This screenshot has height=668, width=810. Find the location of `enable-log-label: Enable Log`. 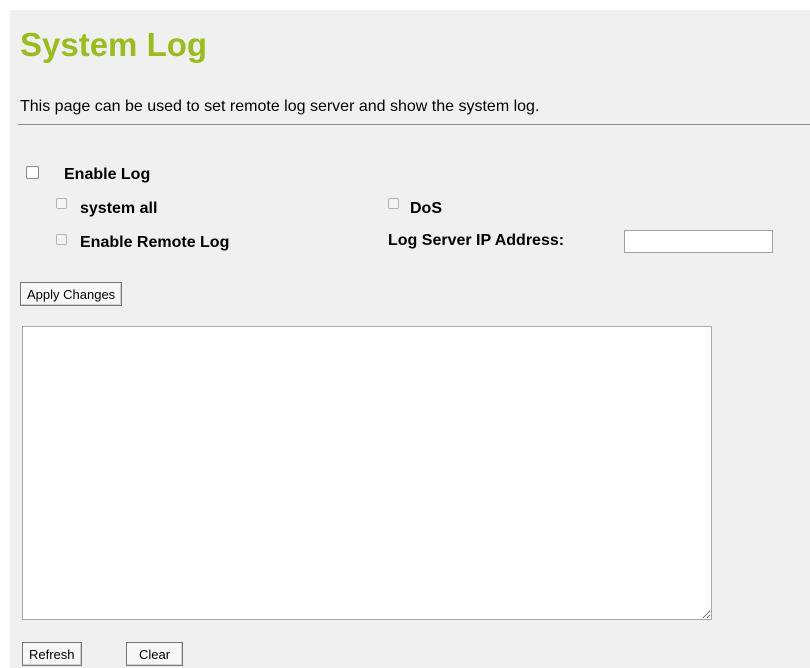

enable-log-label: Enable Log is located at coordinates (107, 174).